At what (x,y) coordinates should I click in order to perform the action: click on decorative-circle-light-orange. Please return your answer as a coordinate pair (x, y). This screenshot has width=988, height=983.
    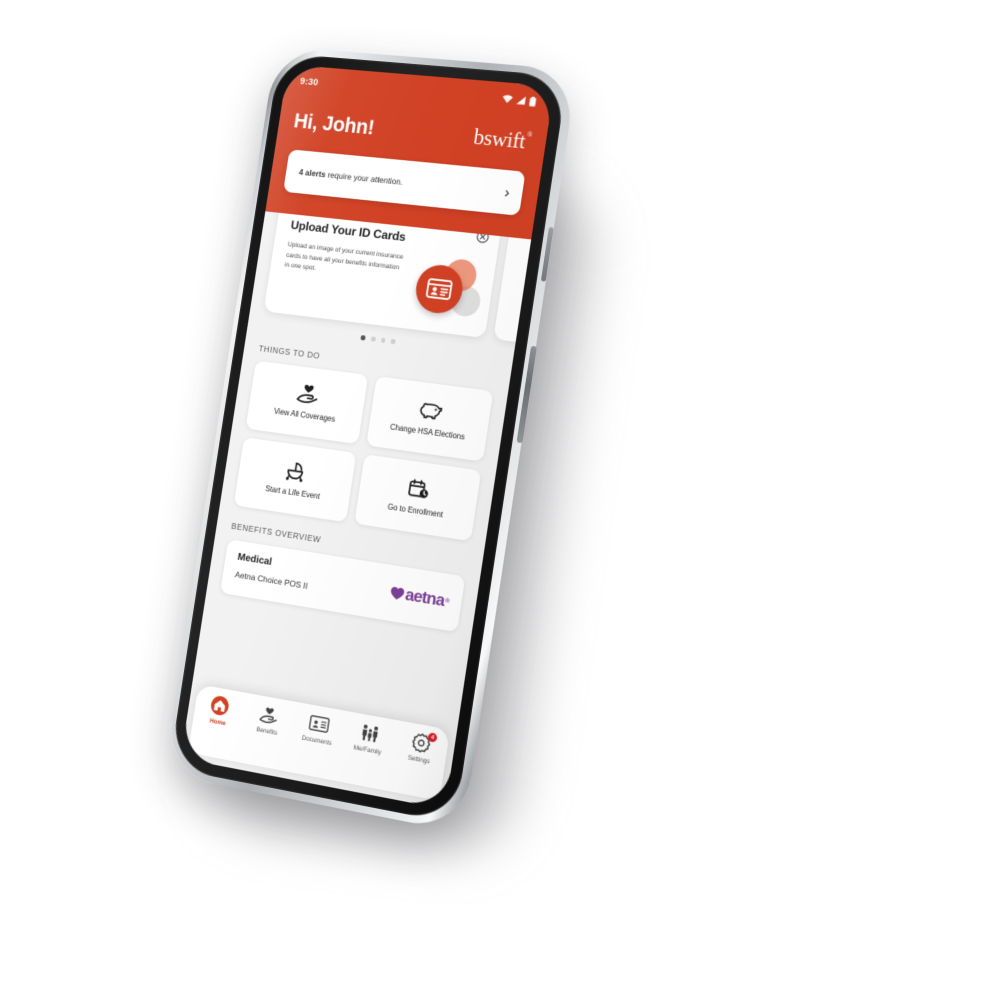
    Looking at the image, I should click on (461, 275).